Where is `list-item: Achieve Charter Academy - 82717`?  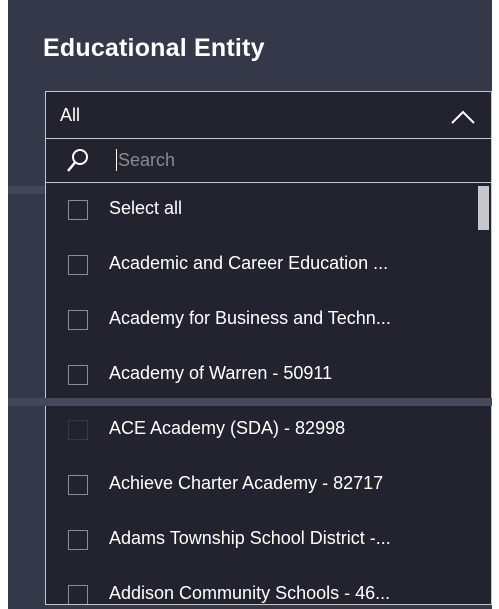 list-item: Achieve Charter Academy - 82717 is located at coordinates (259, 485).